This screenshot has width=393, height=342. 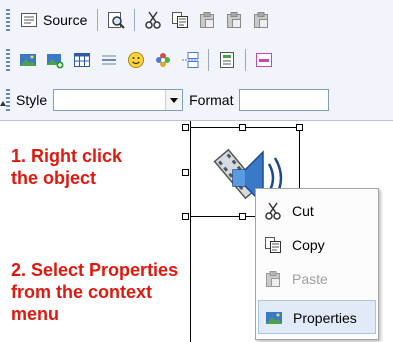 I want to click on flash-icon, so click(x=264, y=60).